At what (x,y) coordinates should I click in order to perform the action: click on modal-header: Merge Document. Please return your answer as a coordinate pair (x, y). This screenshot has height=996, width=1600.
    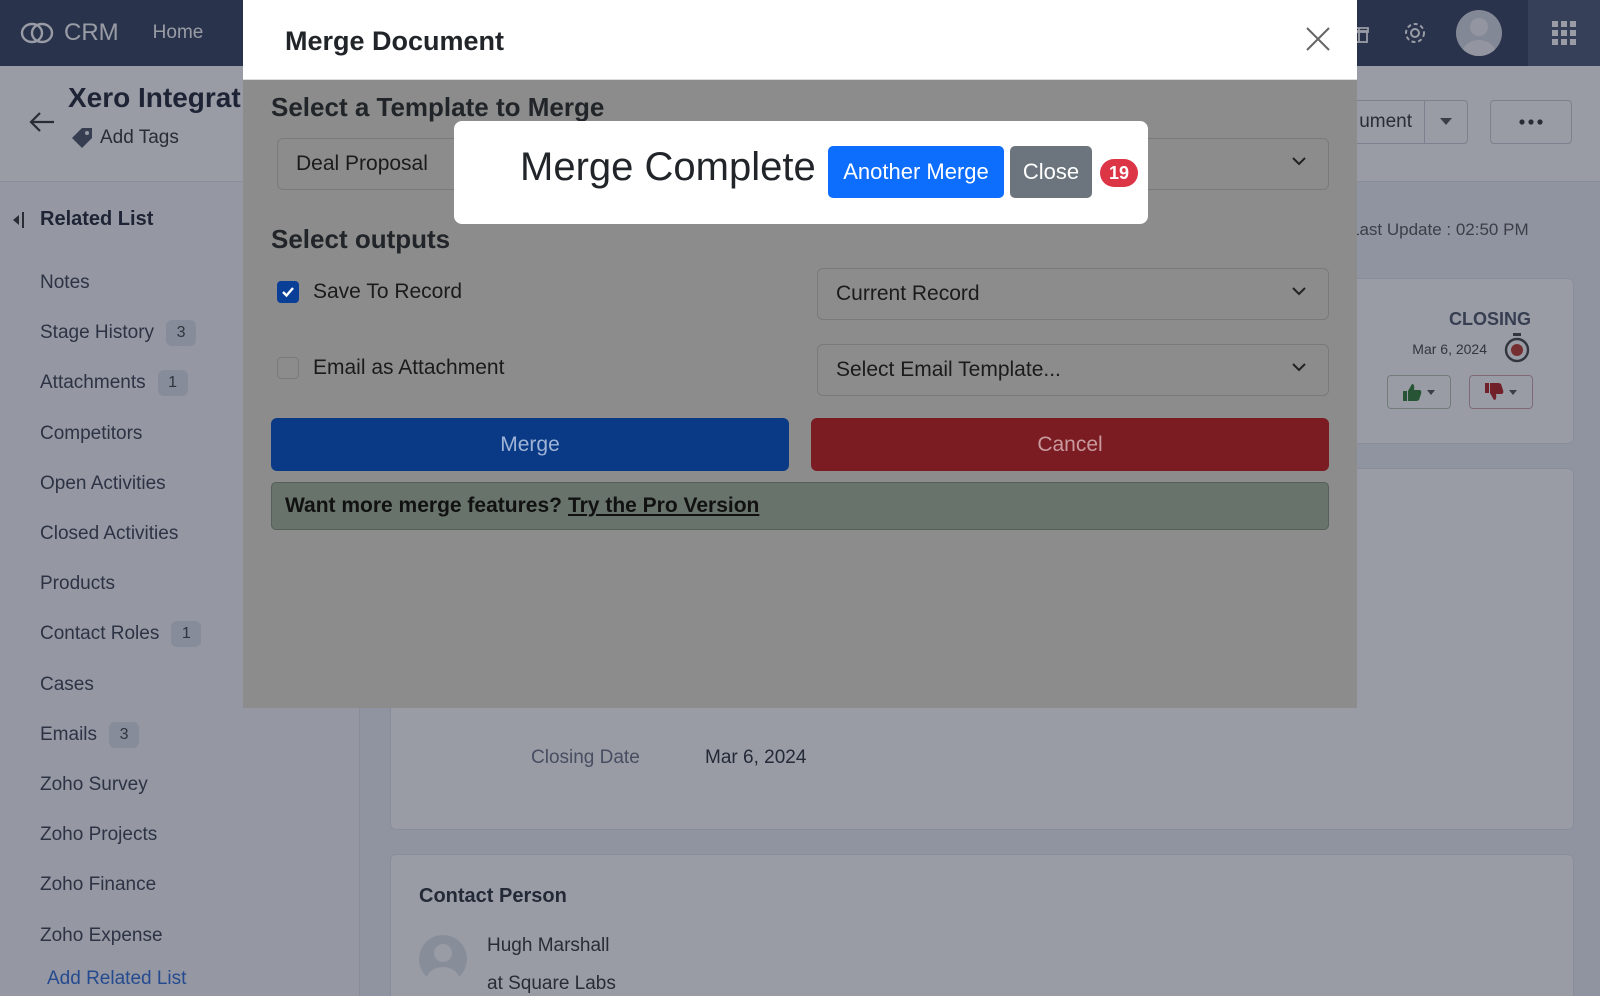
    Looking at the image, I should click on (800, 40).